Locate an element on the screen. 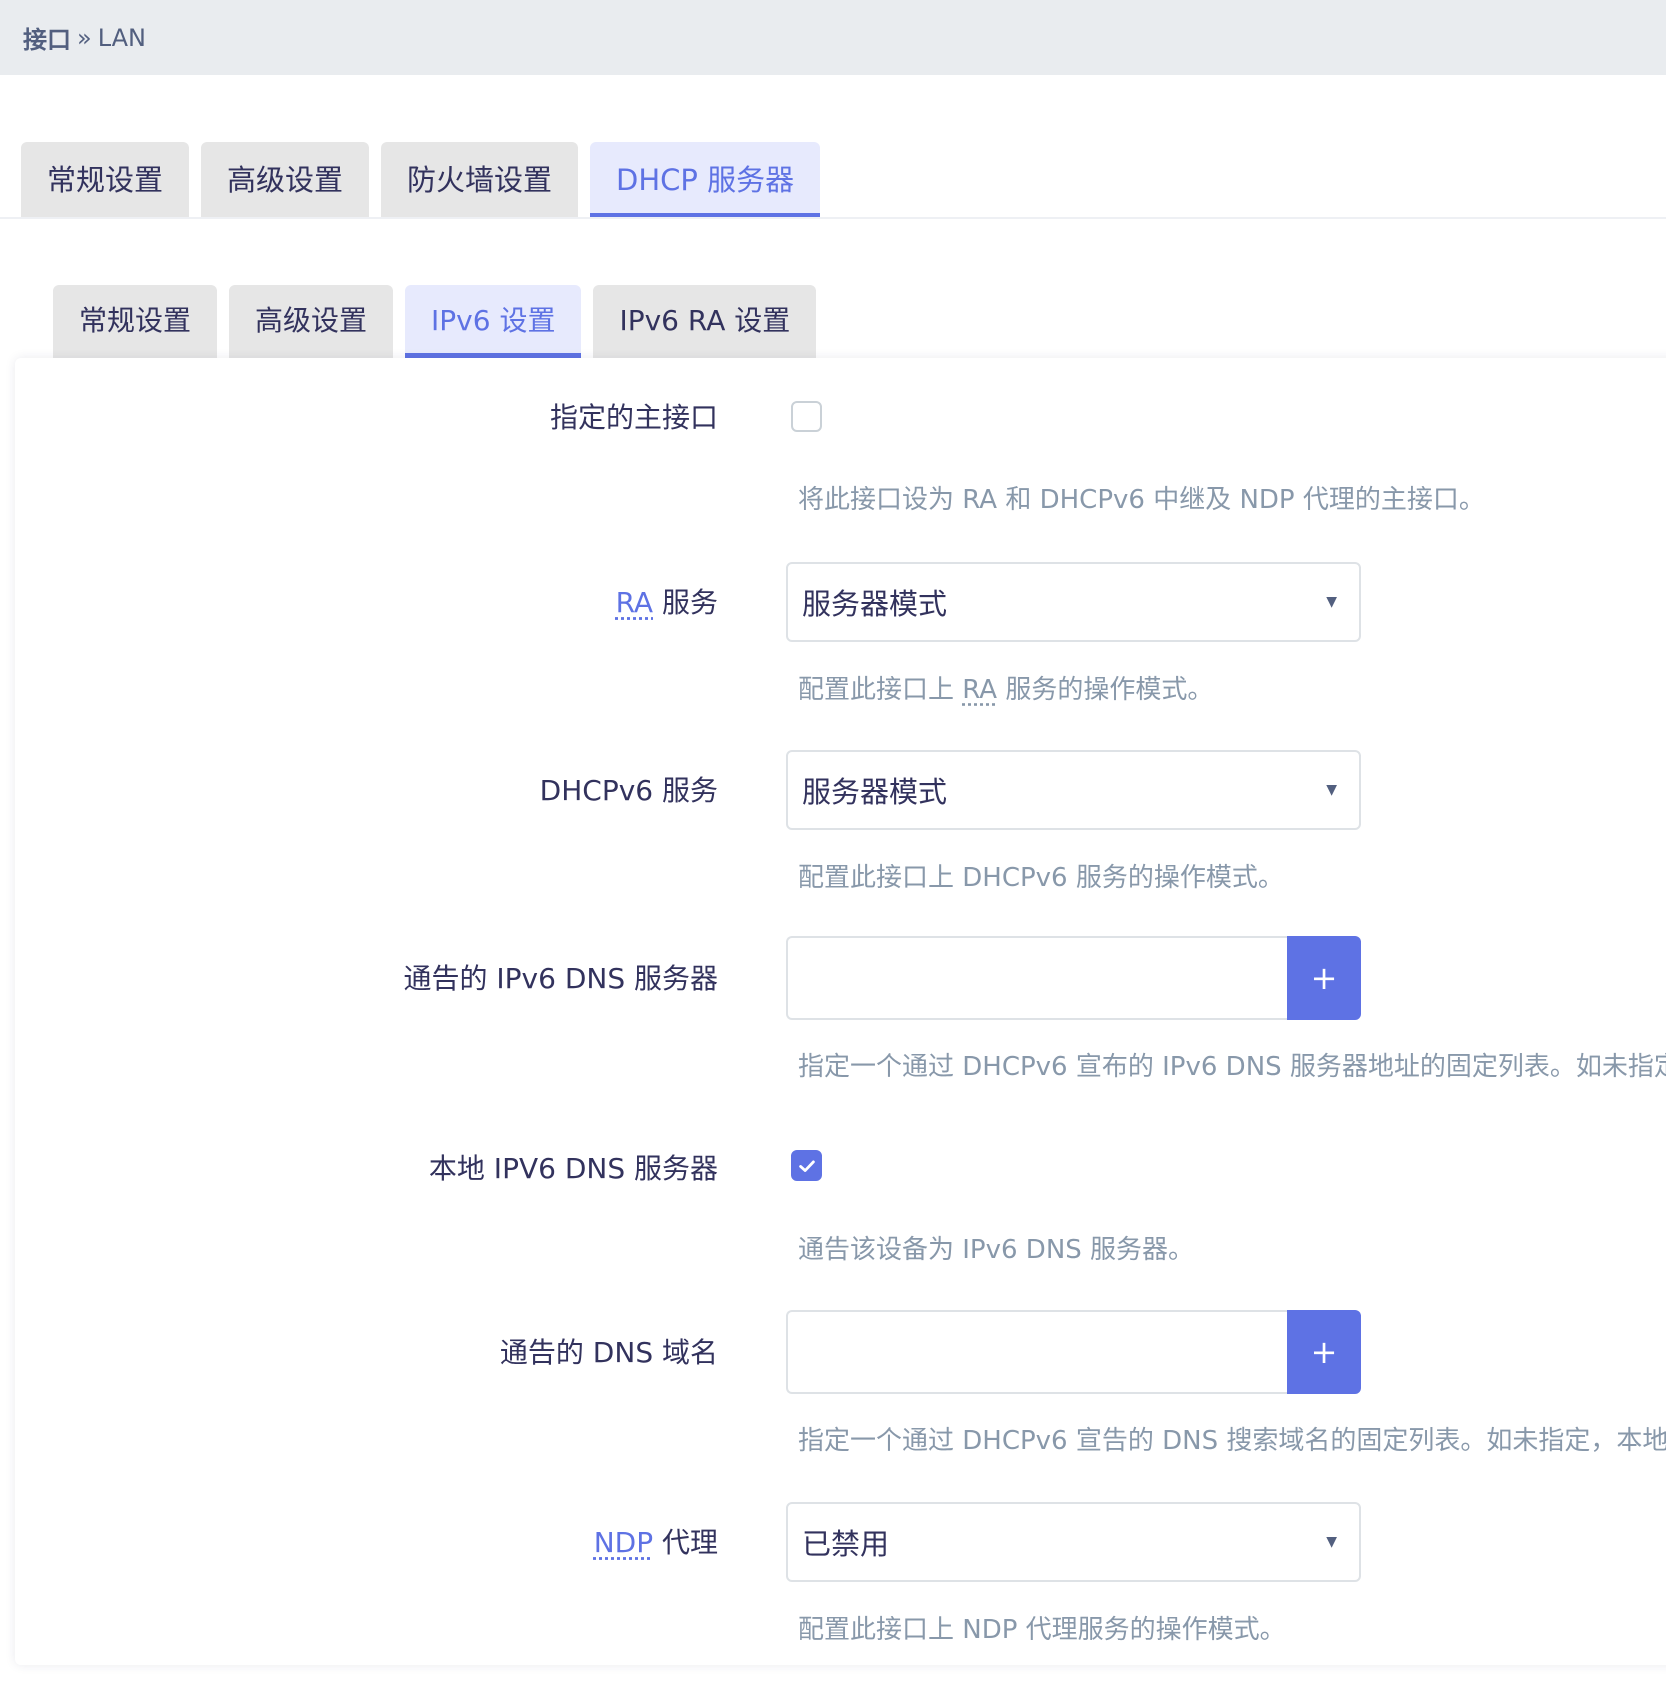 Image resolution: width=1666 pixels, height=1698 pixels. master-help: 将此接口设为 RA 和 DHCPv6 中继及 NDP 代理的主接口。 is located at coordinates (1141, 500).